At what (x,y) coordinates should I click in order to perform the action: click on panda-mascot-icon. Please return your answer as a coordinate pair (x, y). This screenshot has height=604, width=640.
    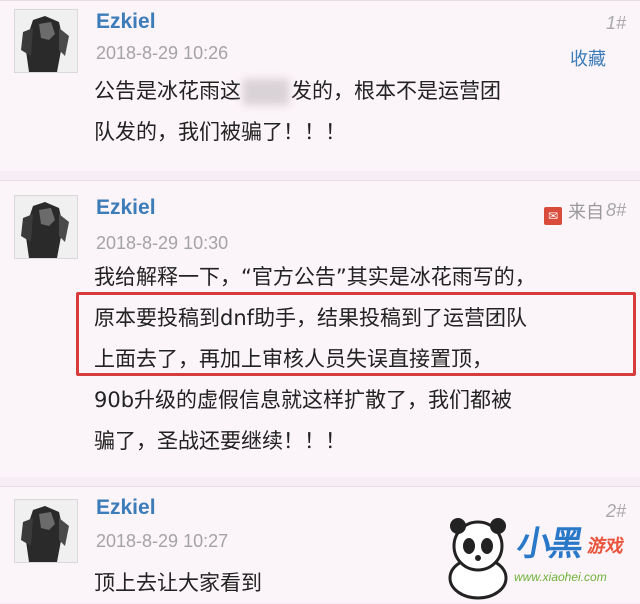
    Looking at the image, I should click on (478, 559).